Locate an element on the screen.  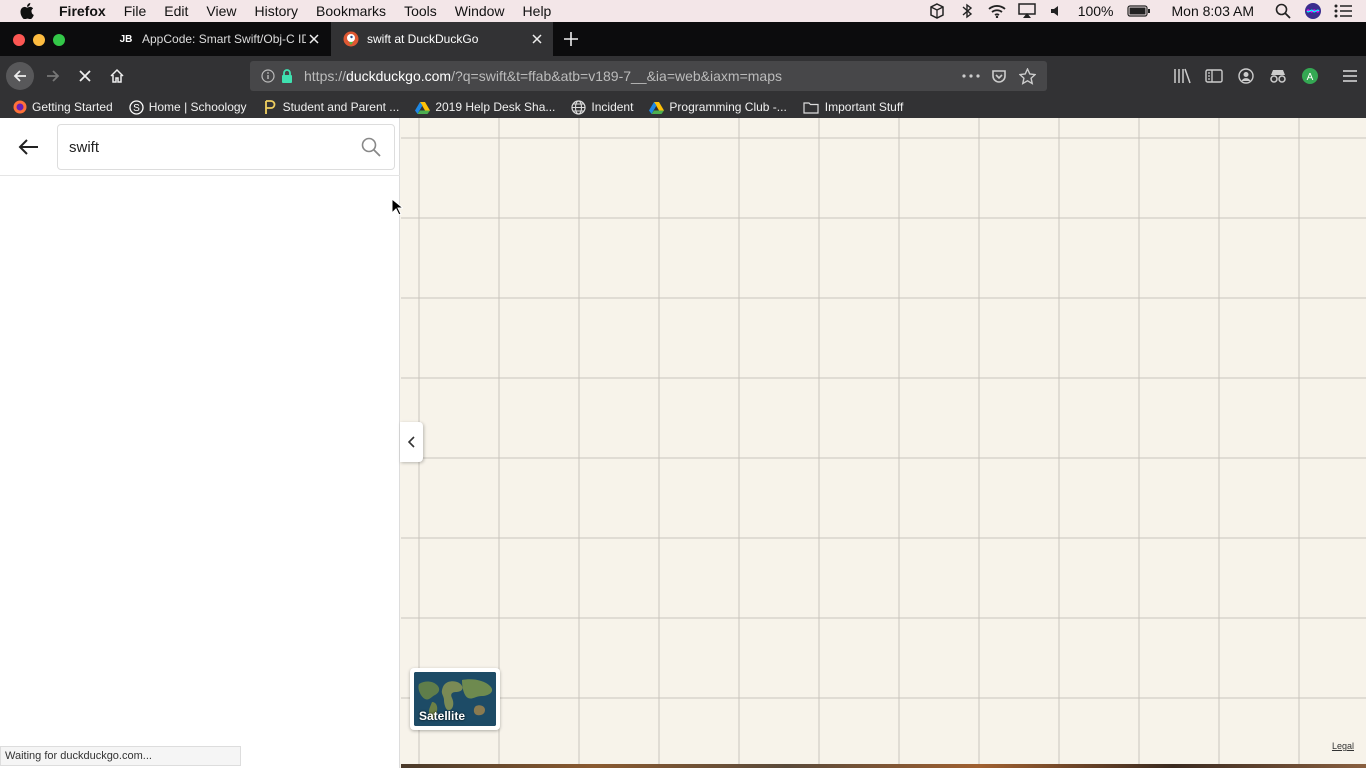
search-input is located at coordinates (214, 147).